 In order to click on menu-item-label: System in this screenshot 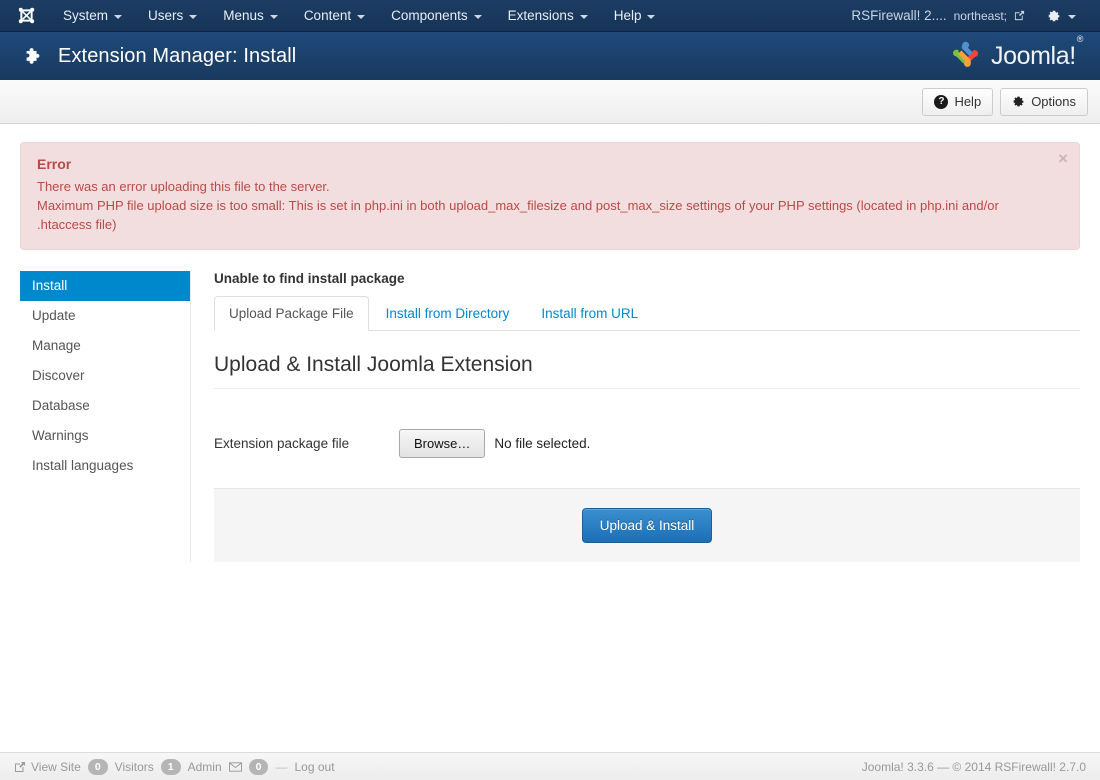, I will do `click(86, 15)`.